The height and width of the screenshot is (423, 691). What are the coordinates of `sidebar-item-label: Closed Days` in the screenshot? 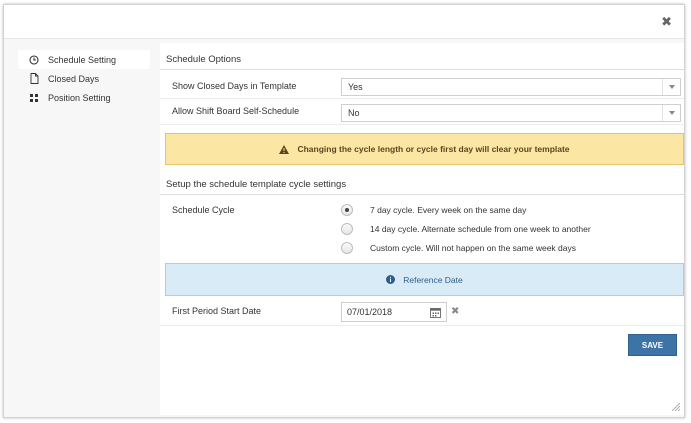 It's located at (74, 78).